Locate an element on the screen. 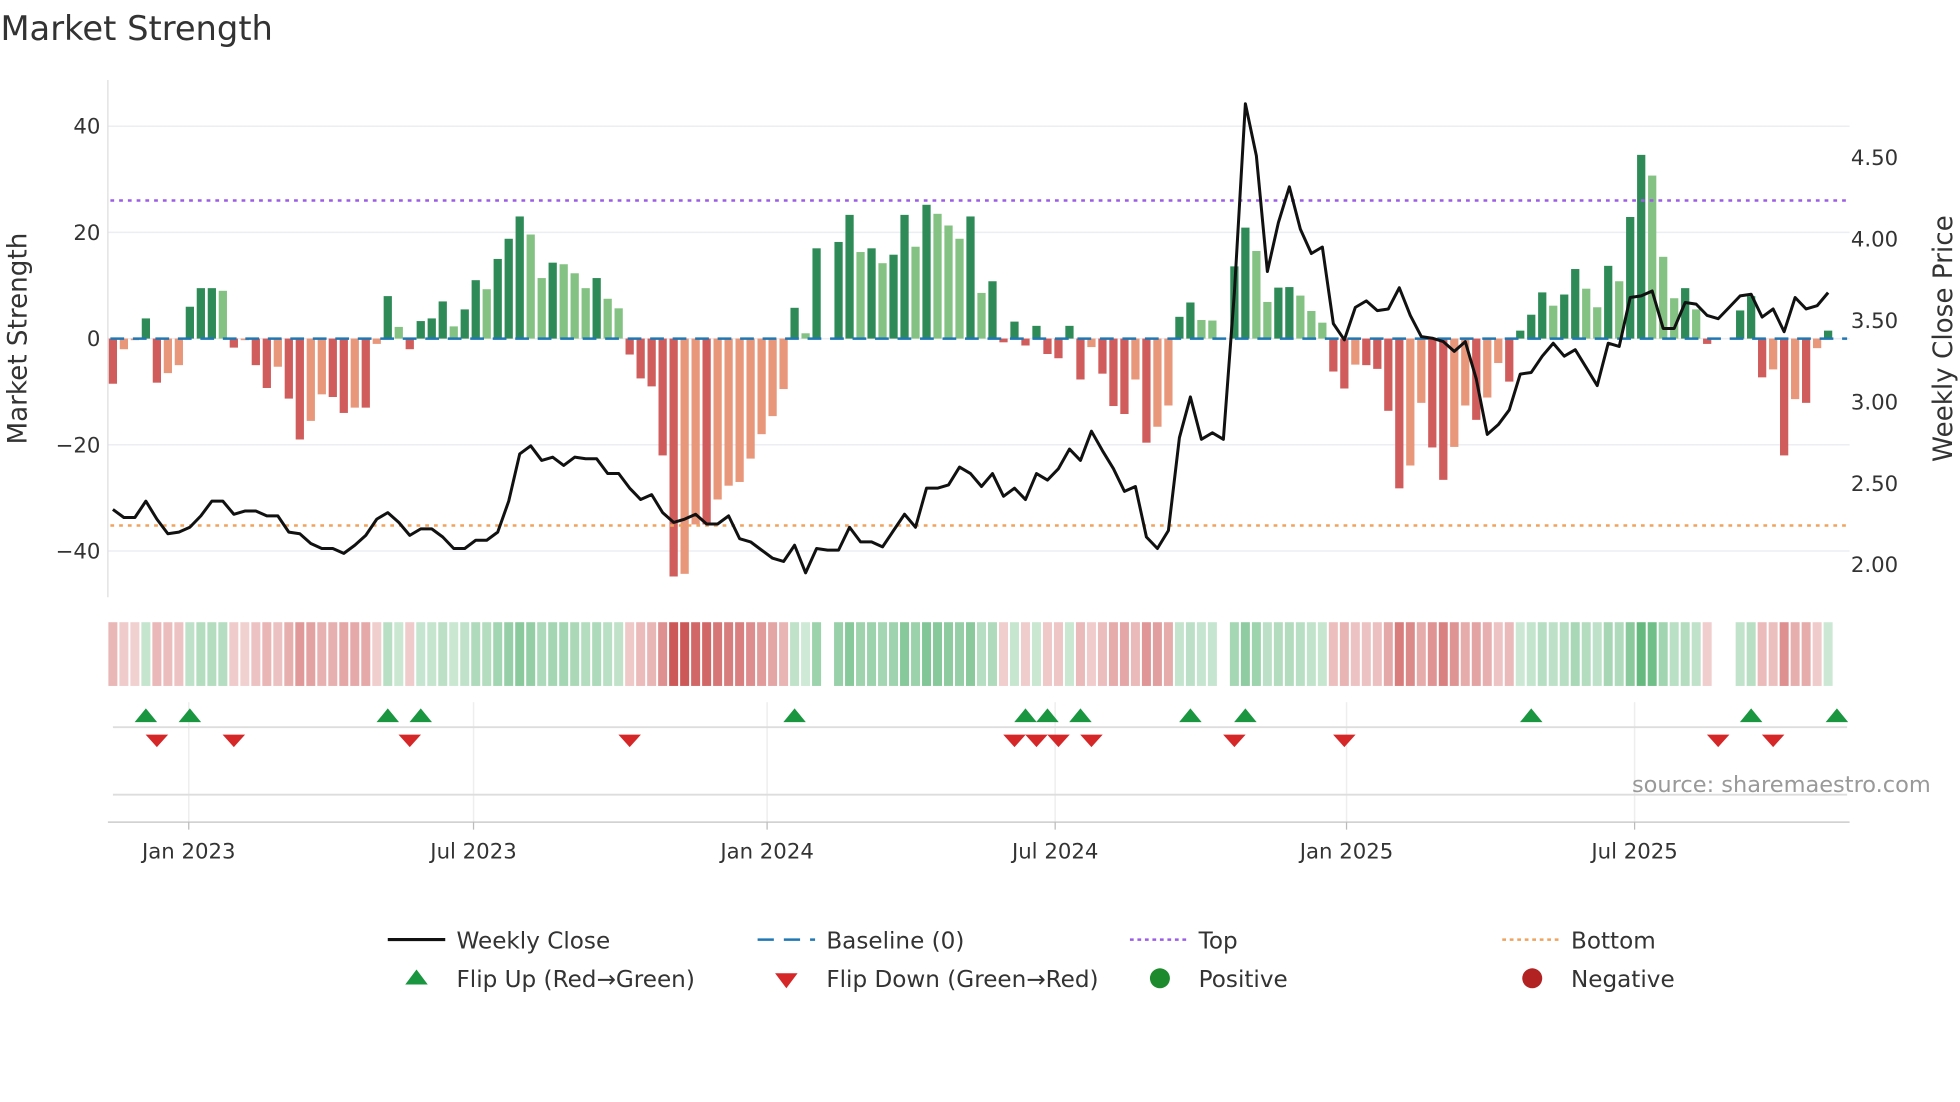 Image resolution: width=1960 pixels, height=1102 pixels. legend-item: Negative is located at coordinates (1598, 980).